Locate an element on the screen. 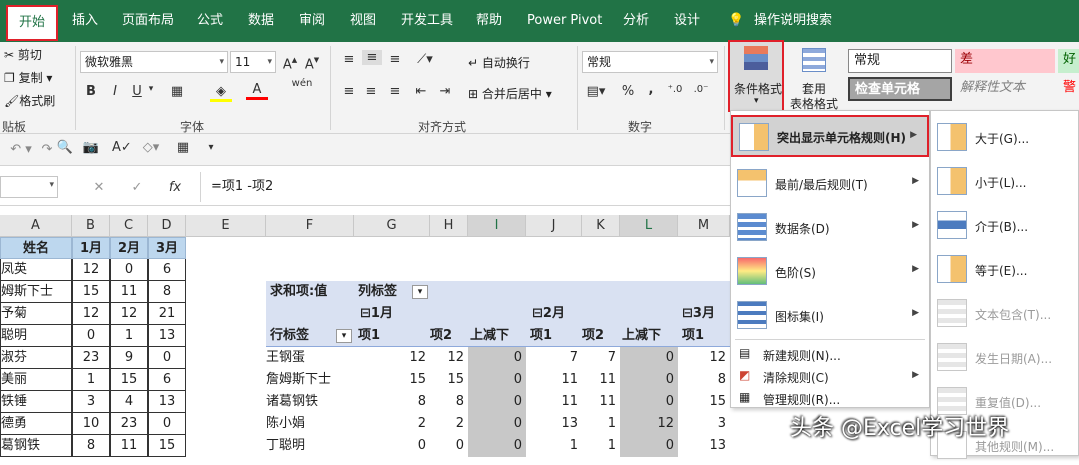 This screenshot has height=465, width=1079. column-header: G is located at coordinates (392, 226).